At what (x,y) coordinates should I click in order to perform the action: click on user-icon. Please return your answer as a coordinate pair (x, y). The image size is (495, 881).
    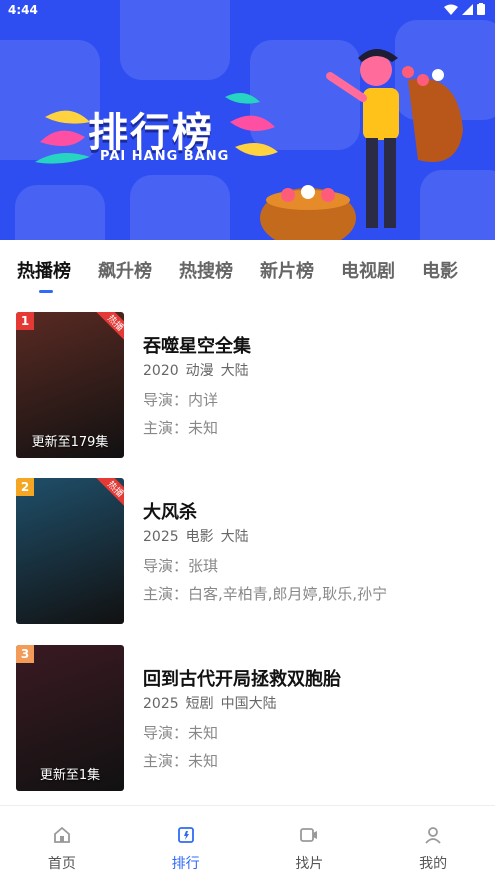
    Looking at the image, I should click on (433, 837).